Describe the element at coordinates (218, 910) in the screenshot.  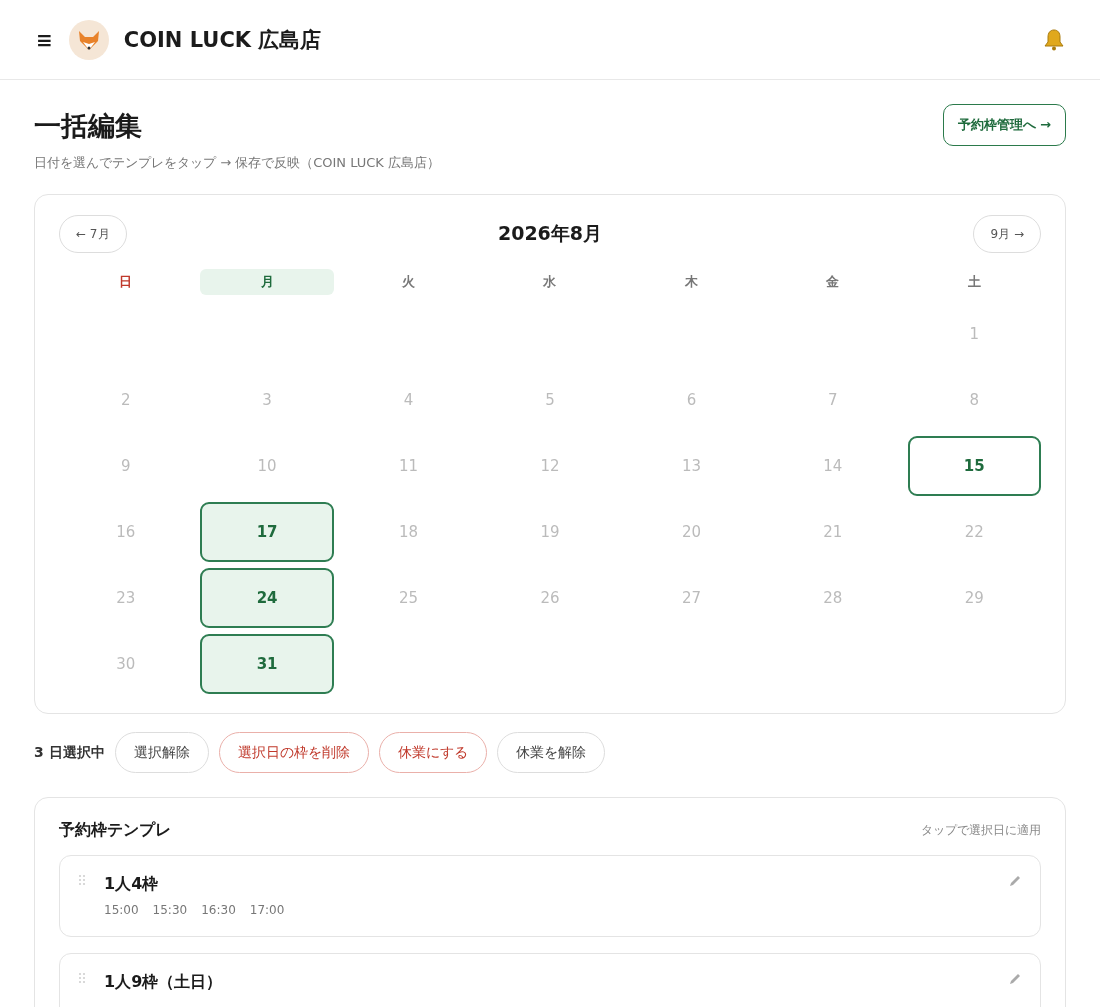
I see `template-time: 16:30` at that location.